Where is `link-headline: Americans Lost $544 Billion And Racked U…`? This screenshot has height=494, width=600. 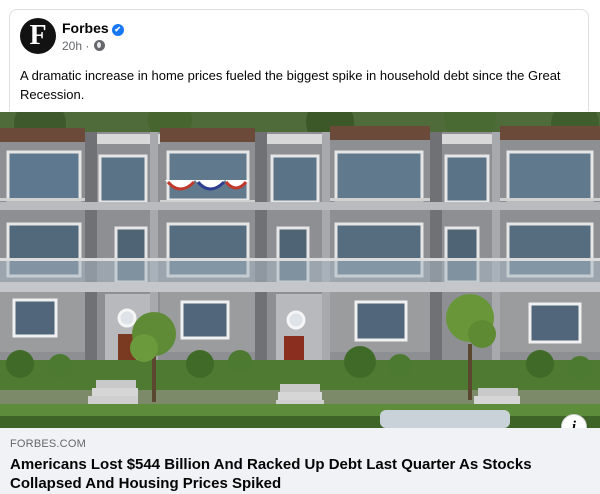
link-headline: Americans Lost $544 Billion And Racked U… is located at coordinates (271, 474).